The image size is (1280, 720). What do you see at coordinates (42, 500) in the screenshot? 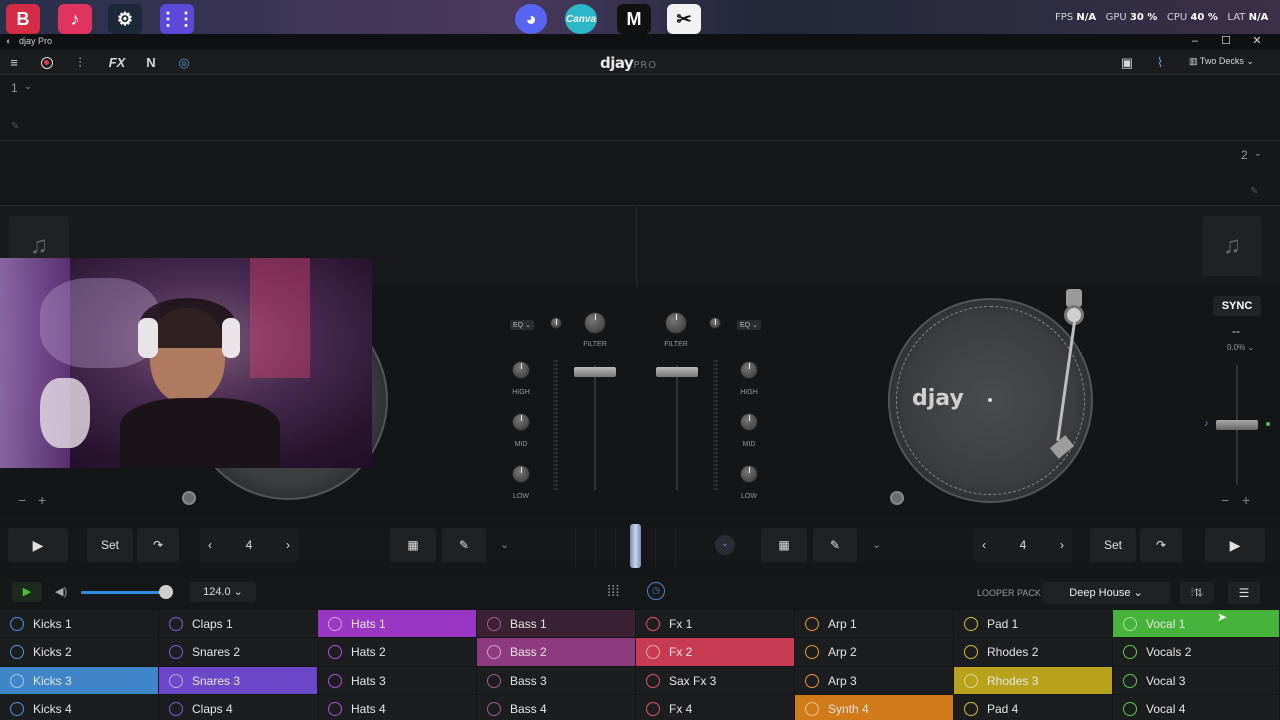
I see `deck1-pitch-plus: +` at bounding box center [42, 500].